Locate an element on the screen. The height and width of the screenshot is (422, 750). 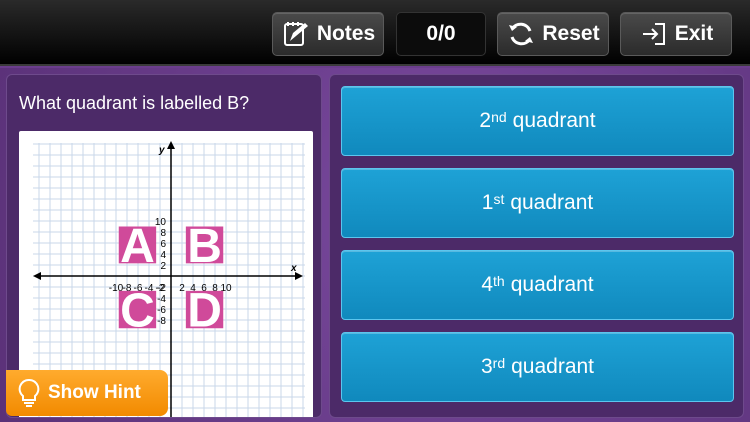
exit-button: Exit is located at coordinates (676, 34).